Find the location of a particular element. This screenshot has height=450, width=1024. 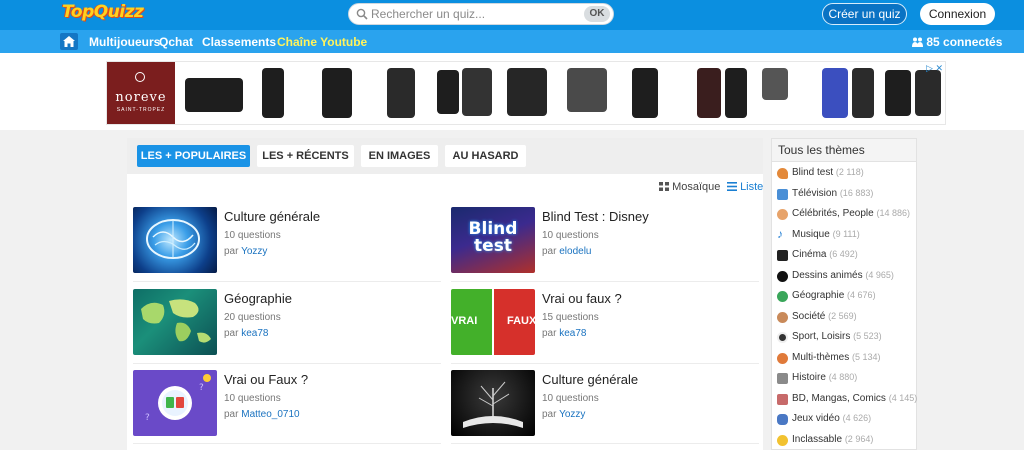

create-quiz-button: Créer un quiz is located at coordinates (864, 14).